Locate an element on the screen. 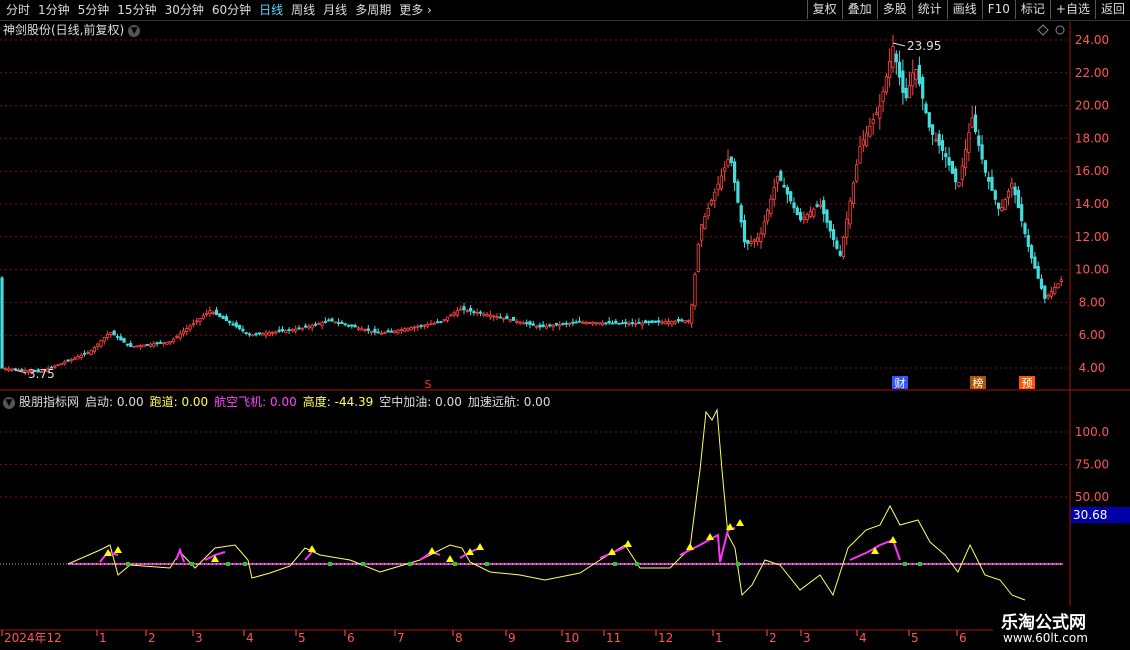 This screenshot has width=1130, height=650. toolbar-button-3: 统计 is located at coordinates (929, 9).